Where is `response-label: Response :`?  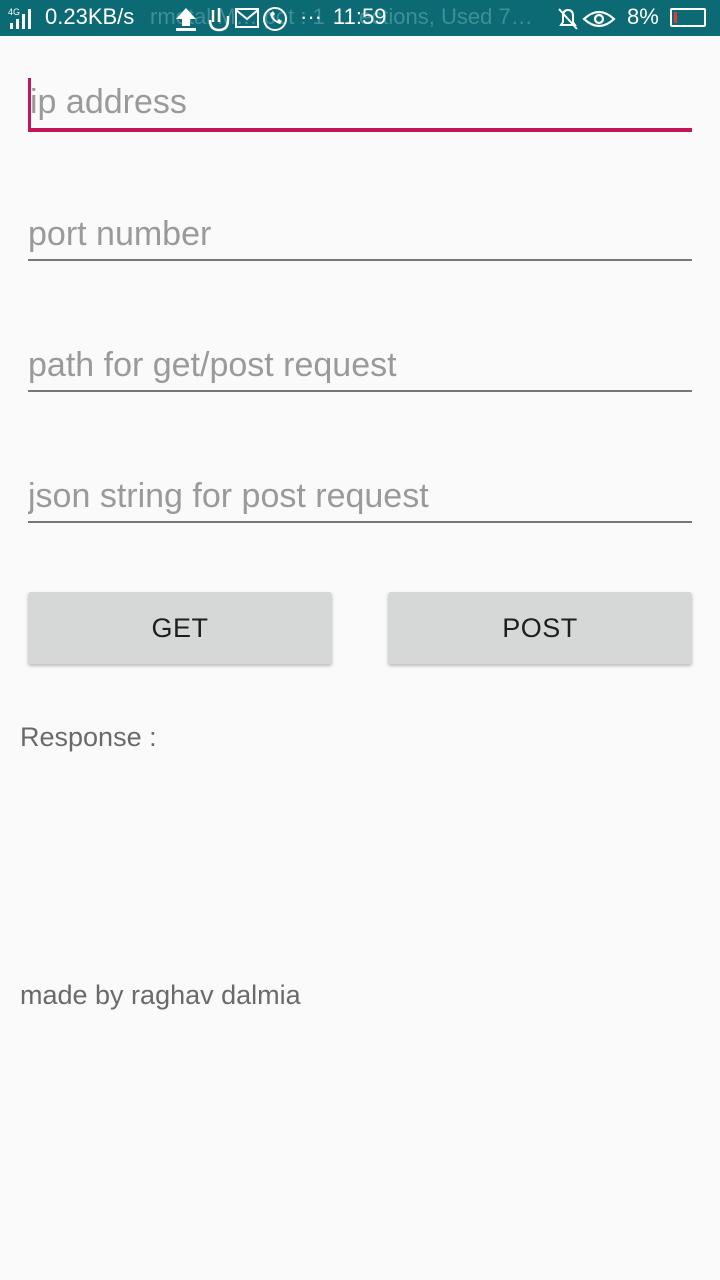
response-label: Response : is located at coordinates (88, 737).